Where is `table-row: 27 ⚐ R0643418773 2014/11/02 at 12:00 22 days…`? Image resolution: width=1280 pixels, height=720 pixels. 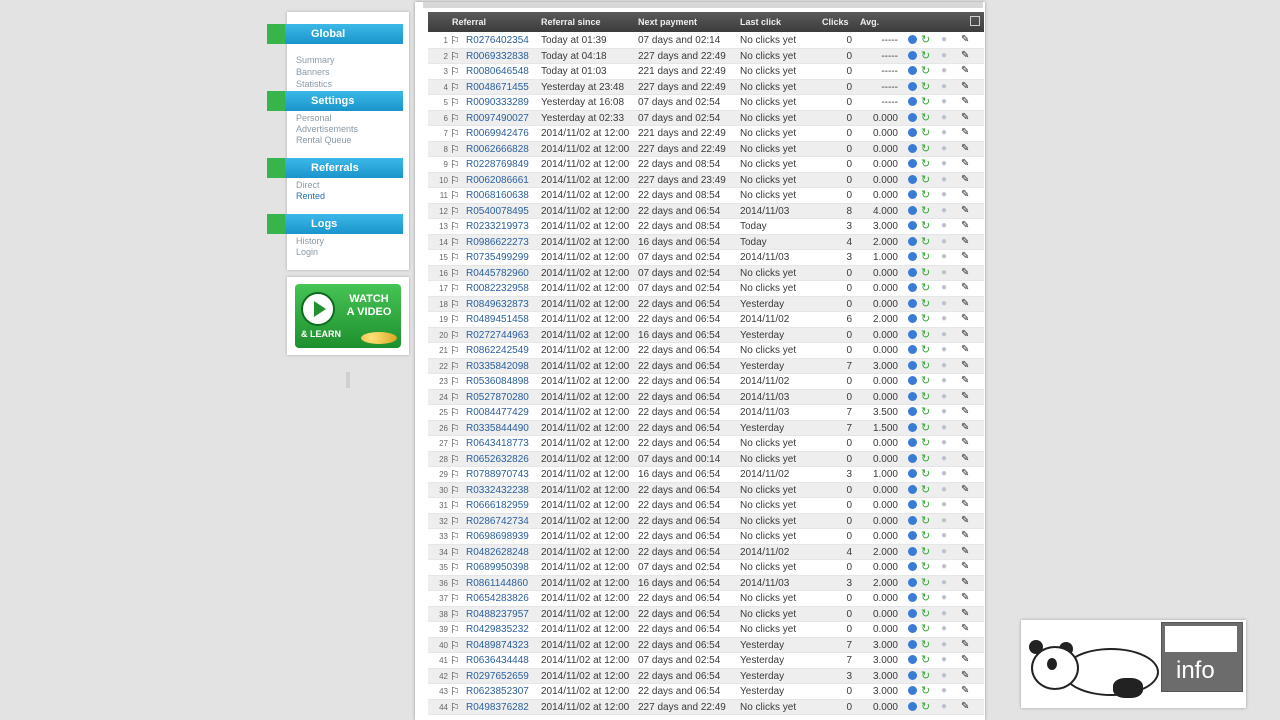 table-row: 27 ⚐ R0643418773 2014/11/02 at 12:00 22 days… is located at coordinates (706, 444).